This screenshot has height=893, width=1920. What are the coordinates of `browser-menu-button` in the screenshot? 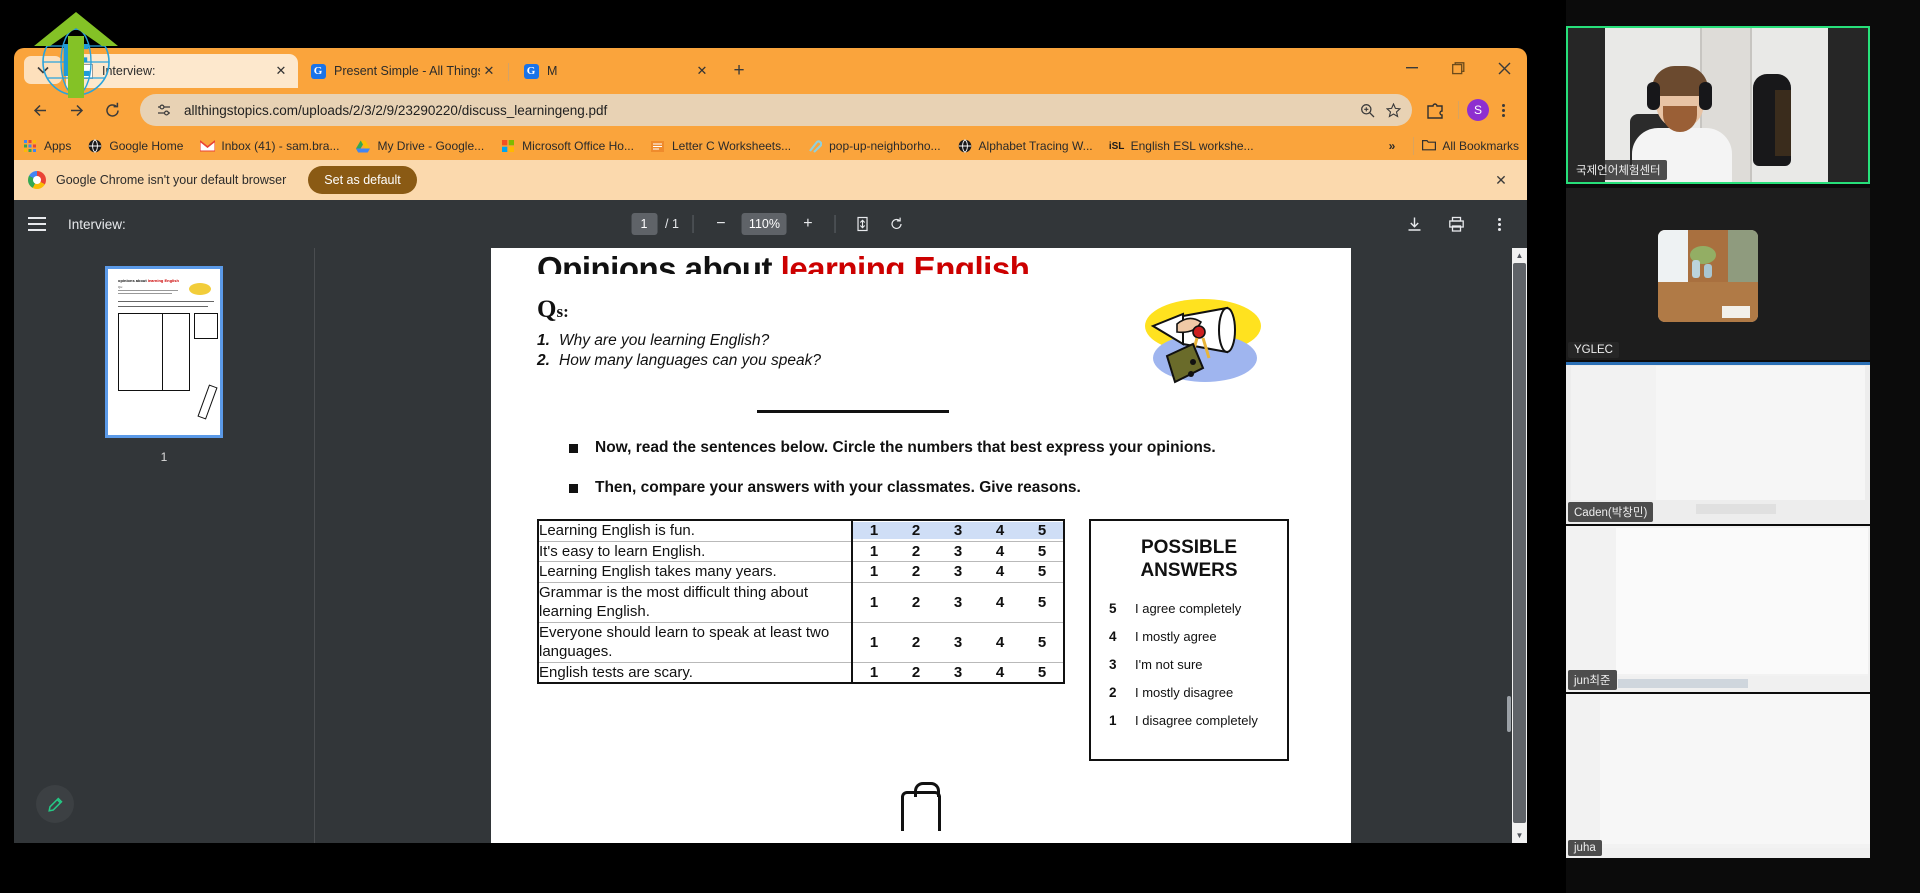 It's located at (1503, 110).